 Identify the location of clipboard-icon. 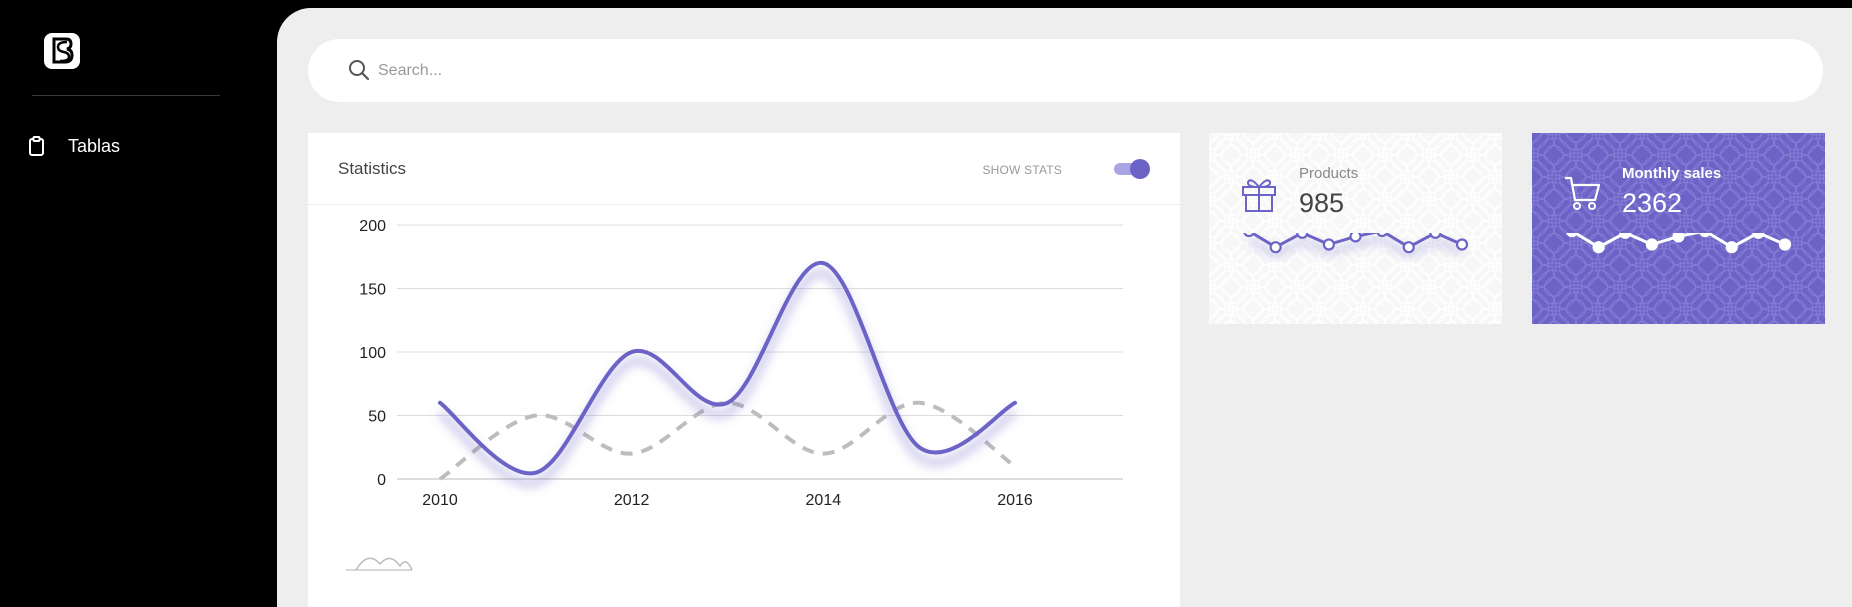
(38, 146).